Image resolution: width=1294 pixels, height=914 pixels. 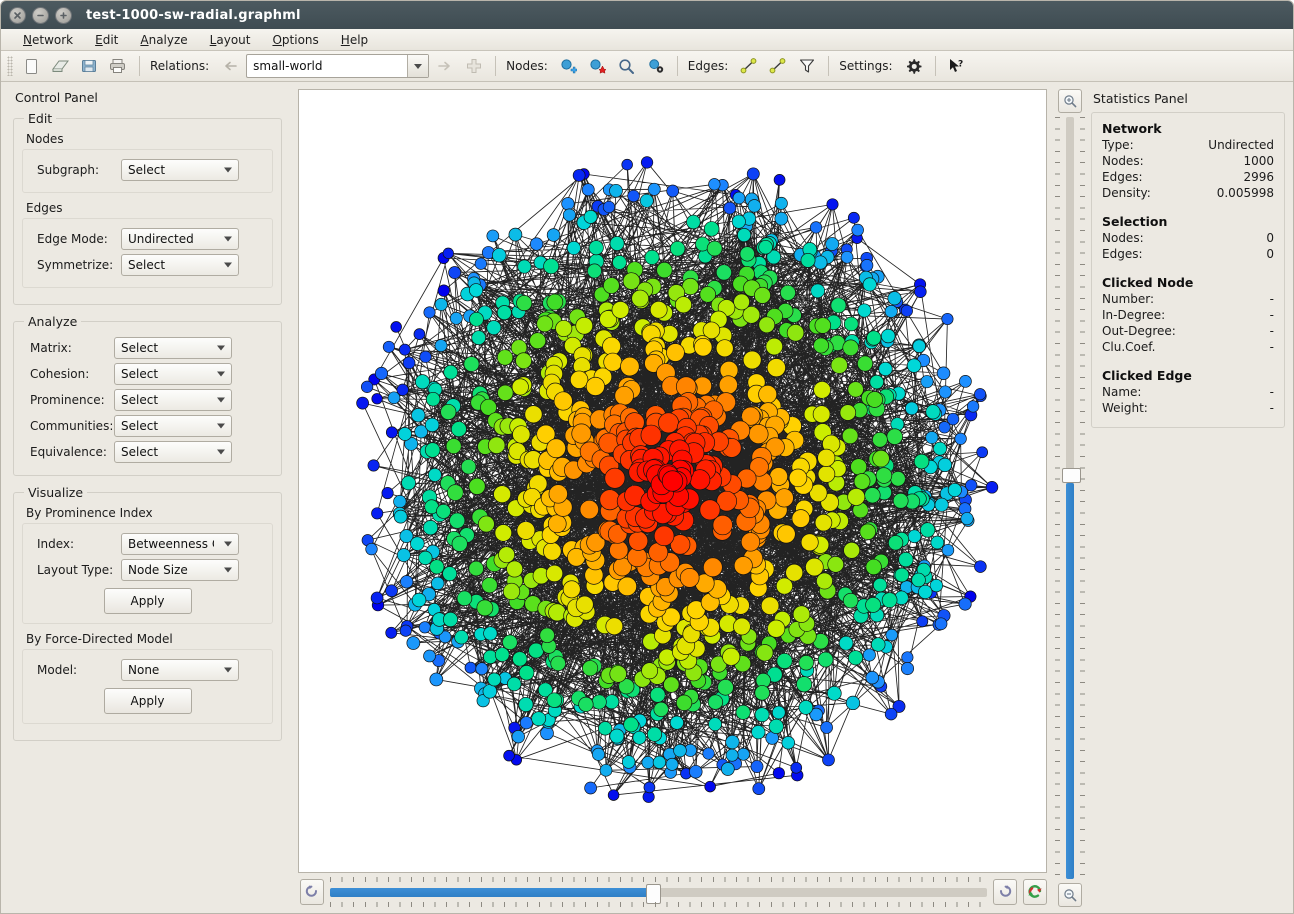 What do you see at coordinates (627, 66) in the screenshot?
I see `find-node-button` at bounding box center [627, 66].